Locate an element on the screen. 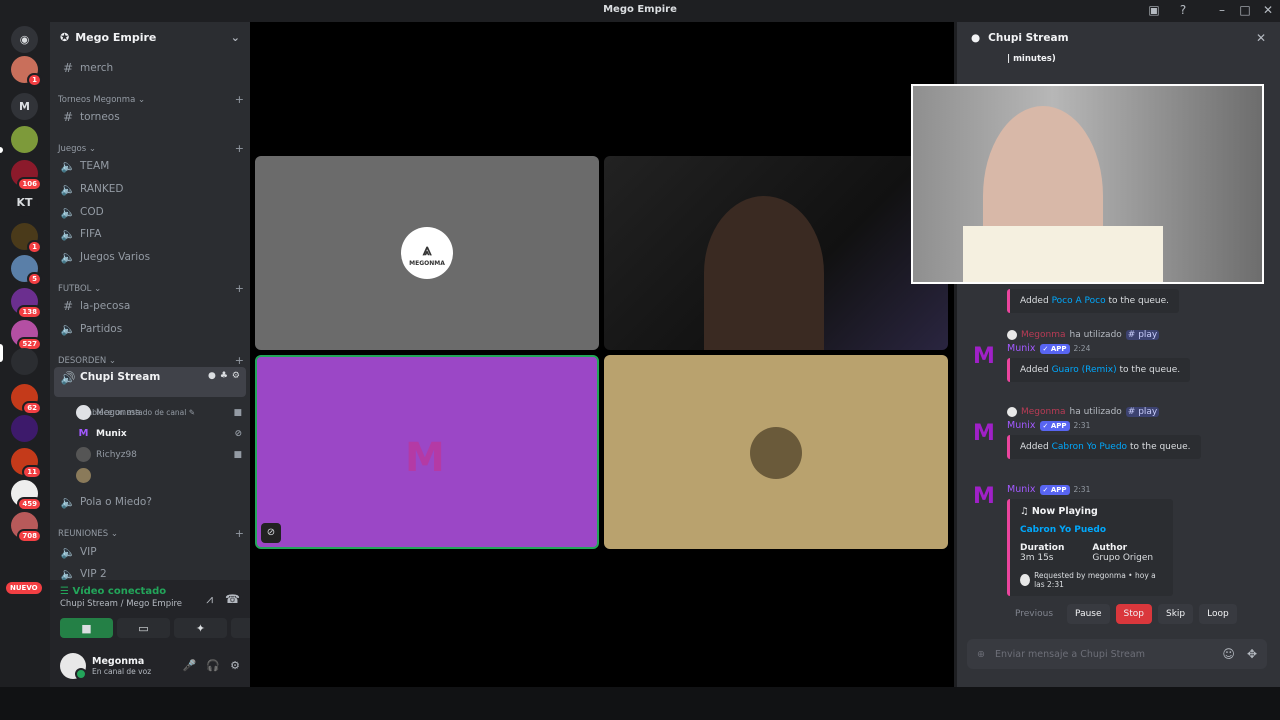 This screenshot has height=720, width=1280. server-icon-6: 1 is located at coordinates (26, 238).